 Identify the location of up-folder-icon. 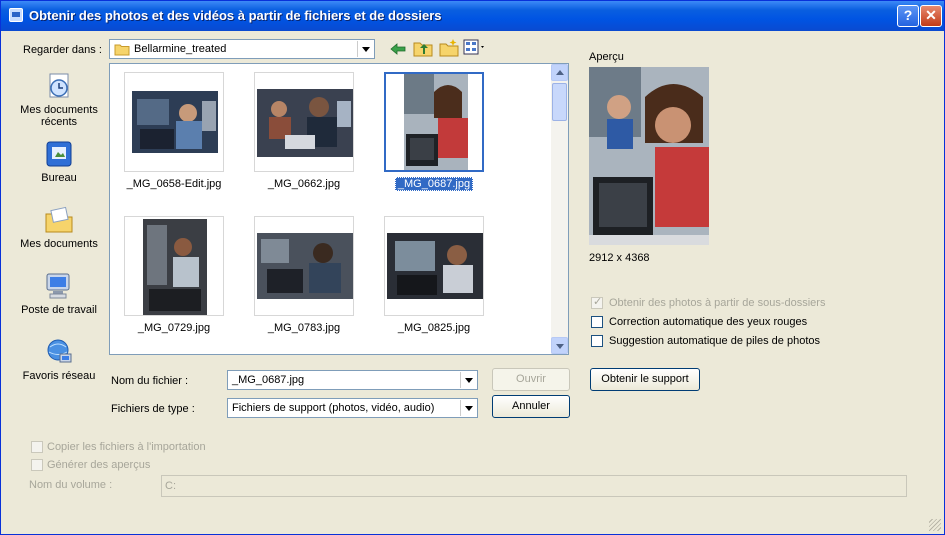
(423, 48).